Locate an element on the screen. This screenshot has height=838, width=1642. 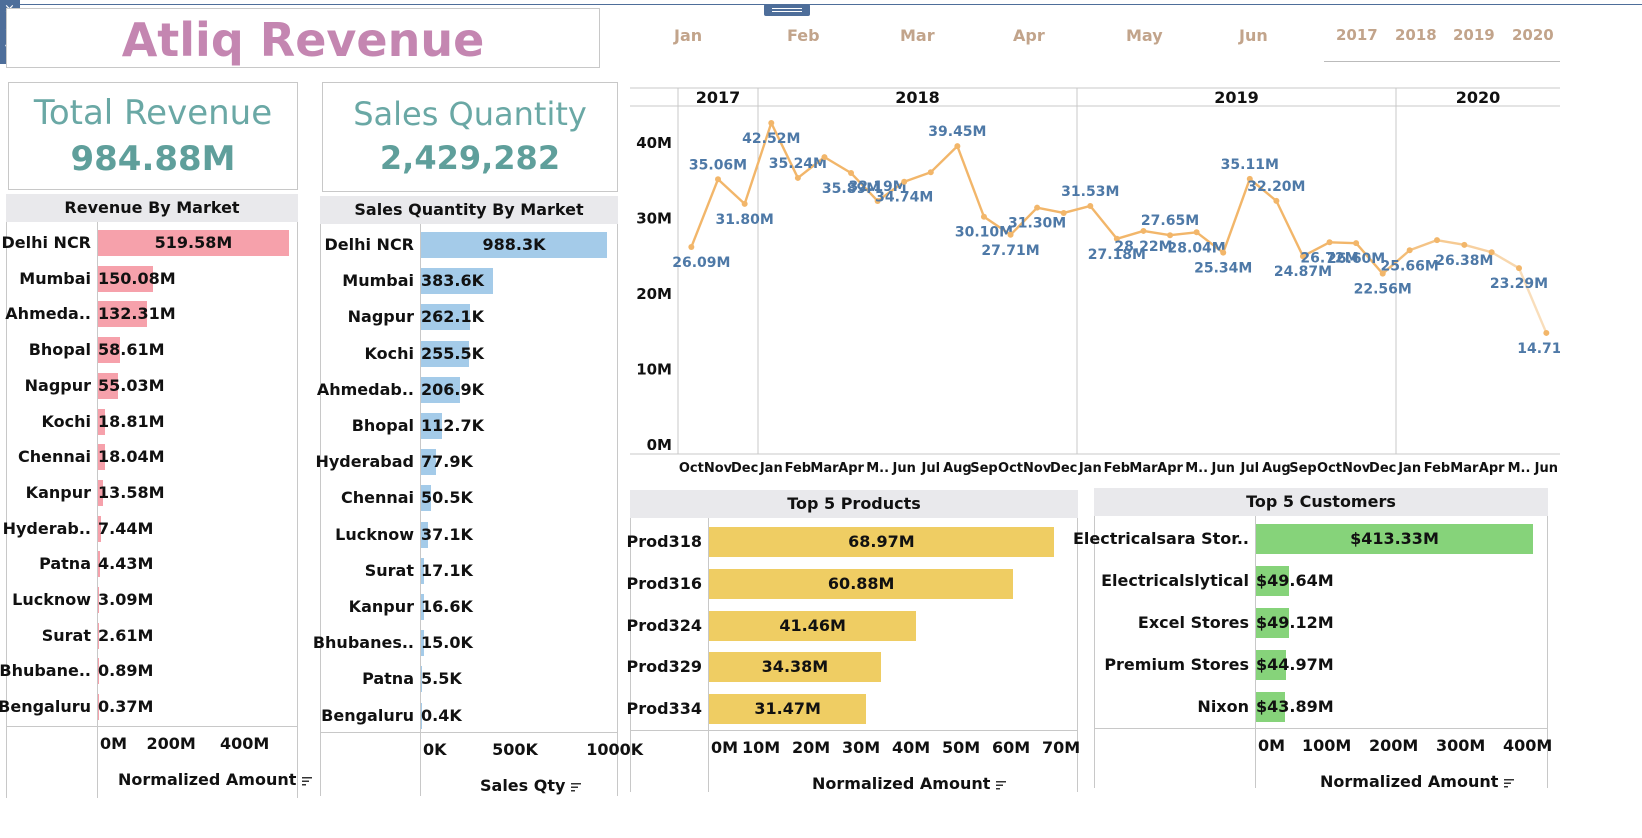
total-revenue-label: Total Revenue is located at coordinates (153, 113).